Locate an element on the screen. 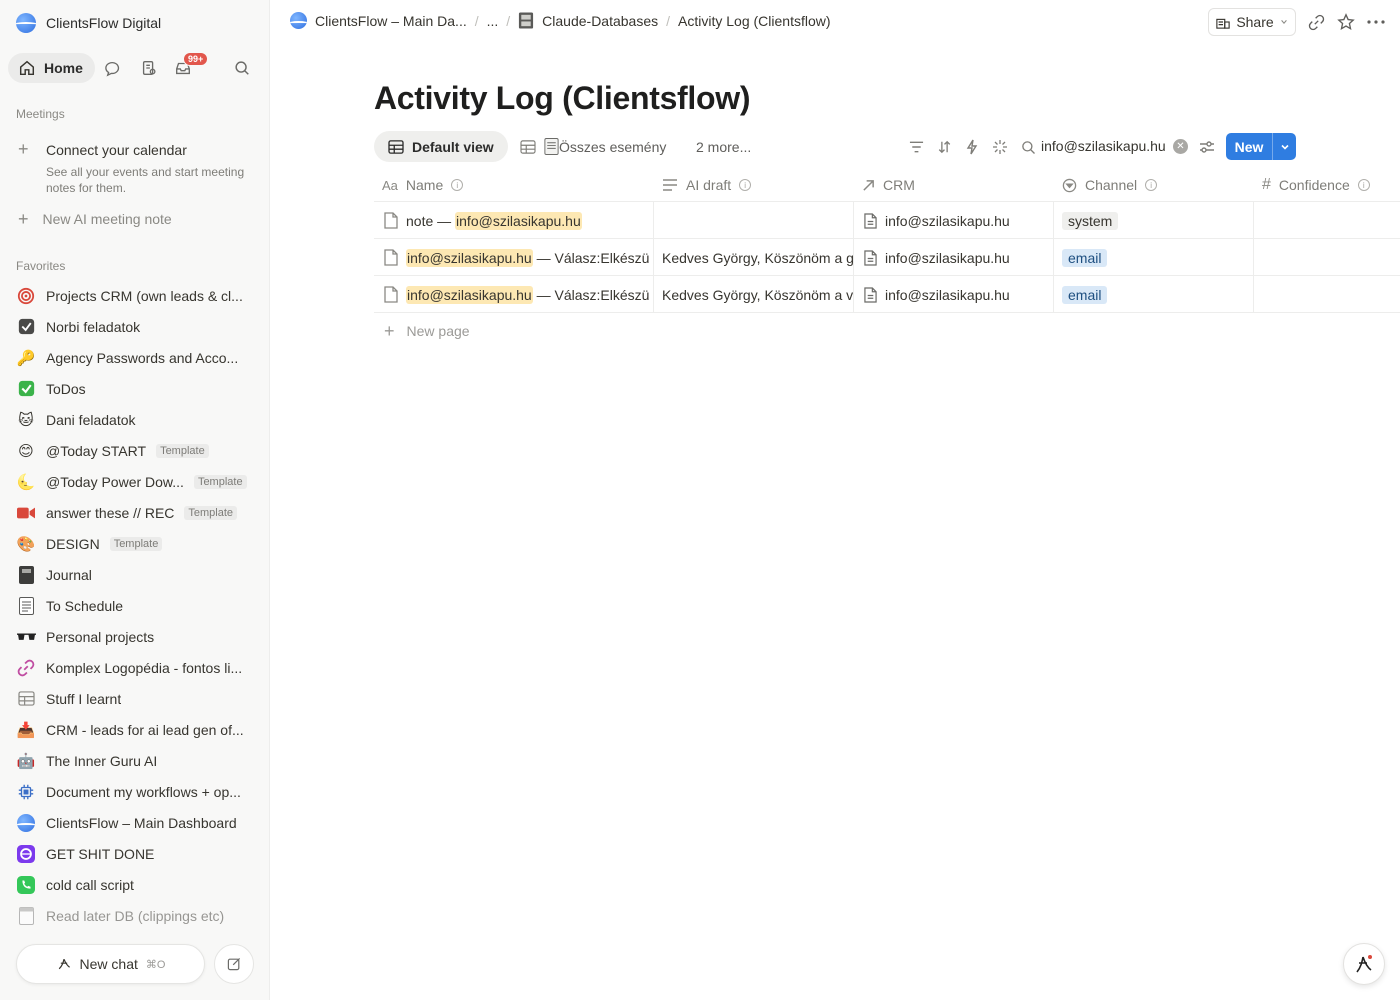  favorite-label: cold call script is located at coordinates (90, 884).